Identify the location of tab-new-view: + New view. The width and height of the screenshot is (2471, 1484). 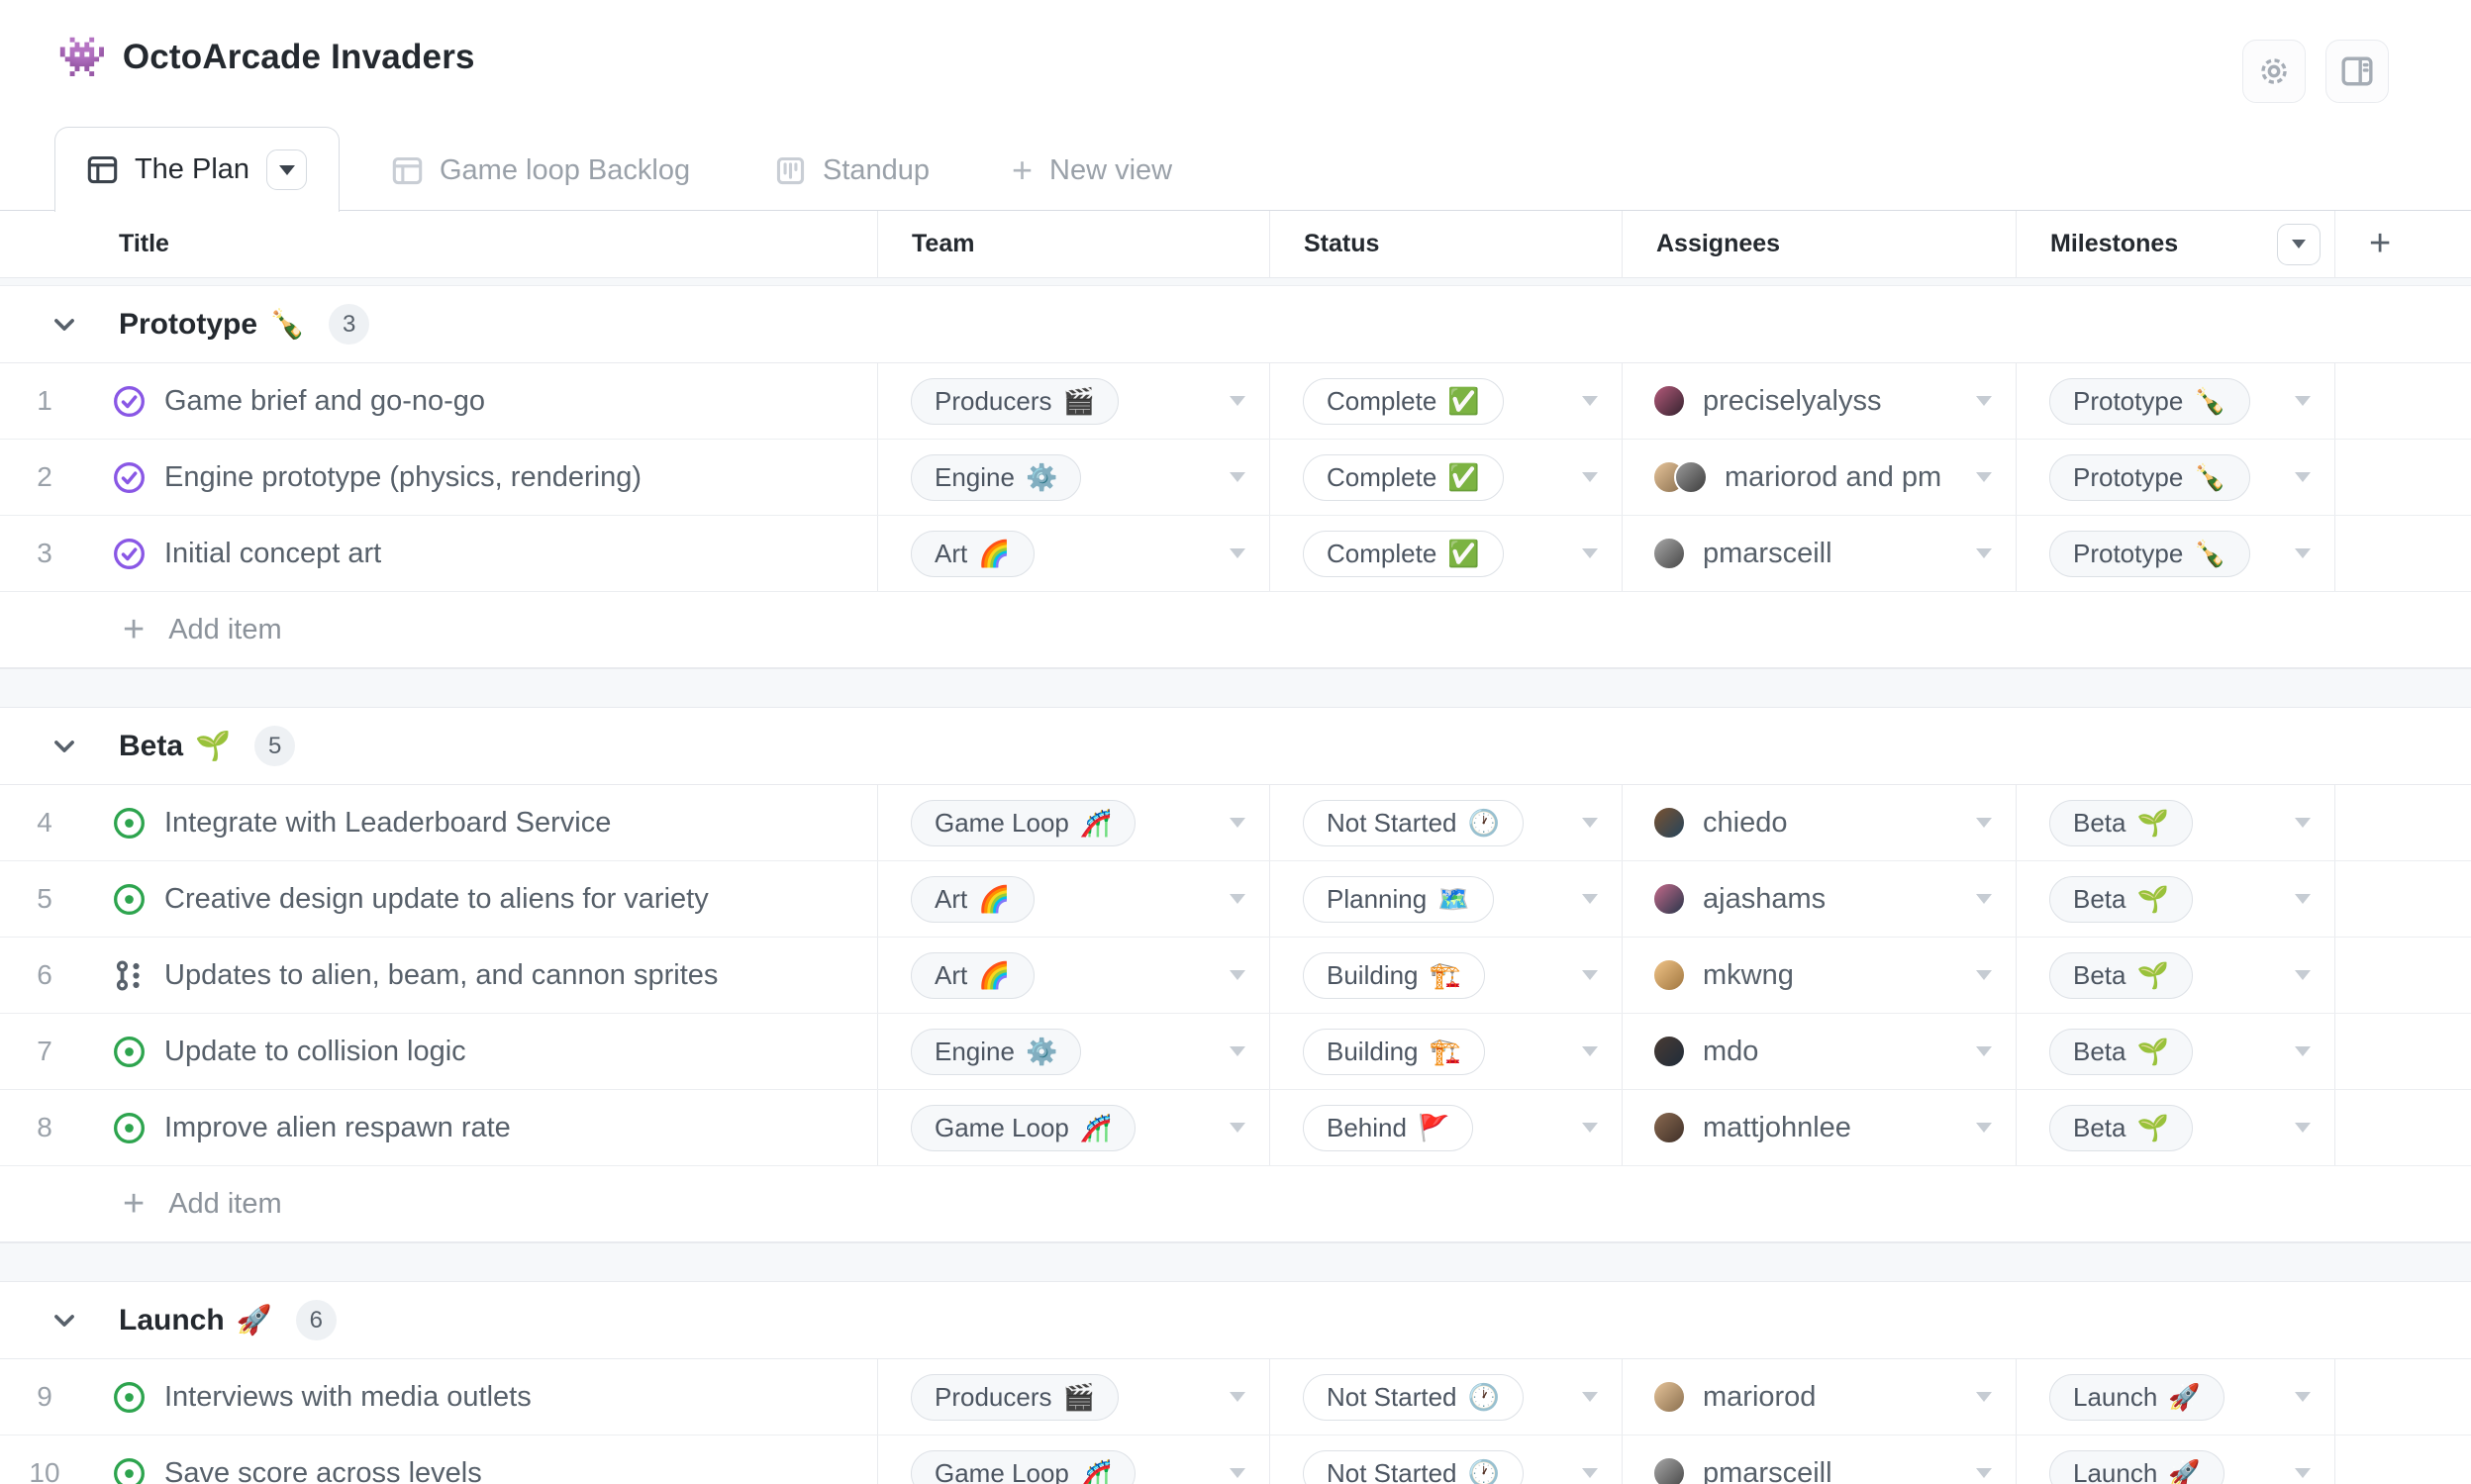
(1092, 170).